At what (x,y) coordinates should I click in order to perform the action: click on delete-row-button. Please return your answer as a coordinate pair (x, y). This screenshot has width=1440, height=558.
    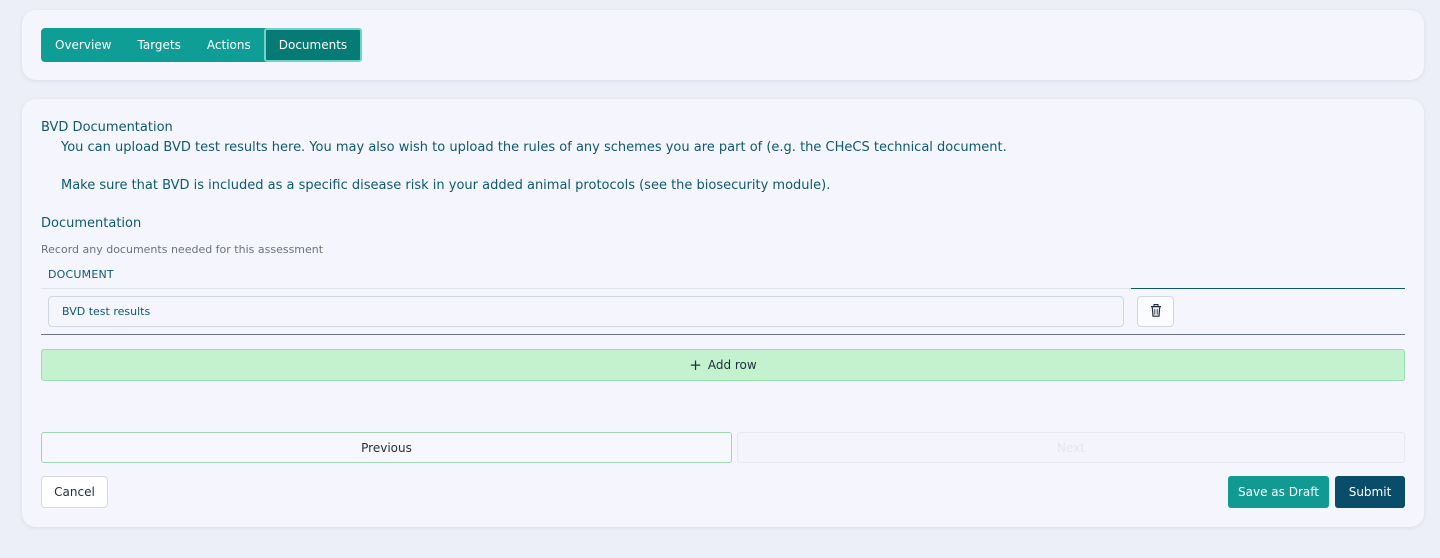
    Looking at the image, I should click on (1155, 311).